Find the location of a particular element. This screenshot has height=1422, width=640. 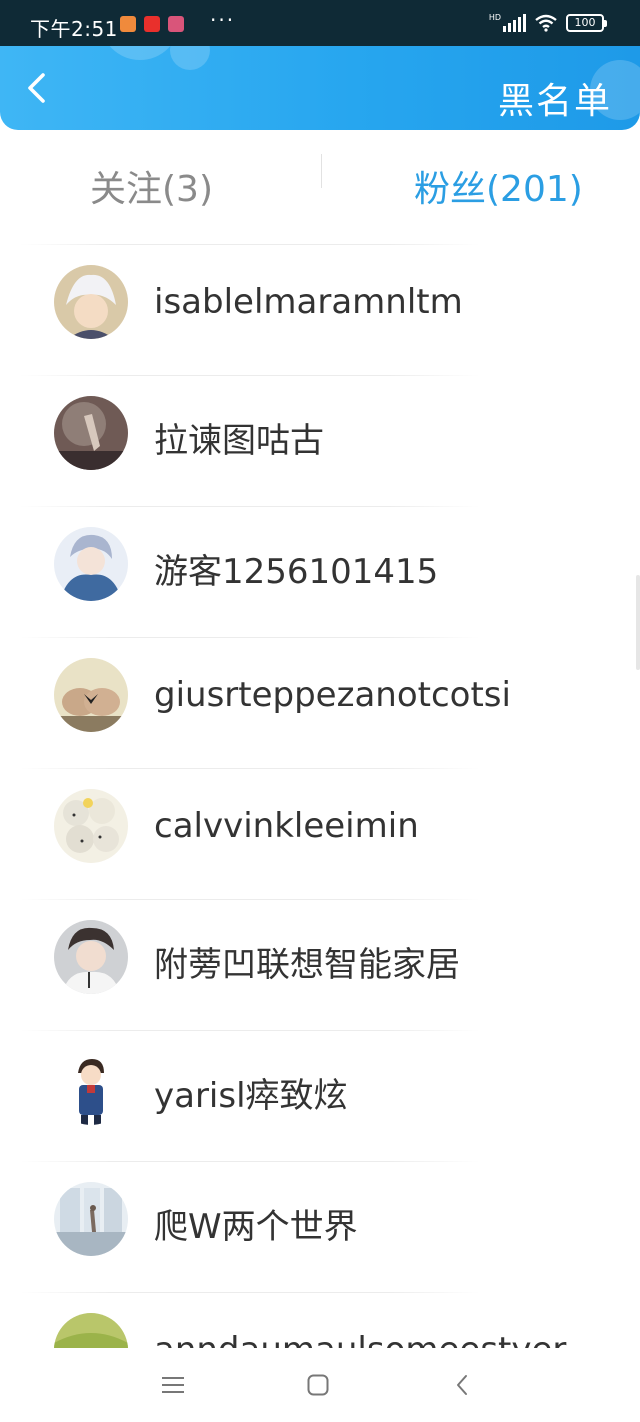

battery-icon: 100 is located at coordinates (586, 23).